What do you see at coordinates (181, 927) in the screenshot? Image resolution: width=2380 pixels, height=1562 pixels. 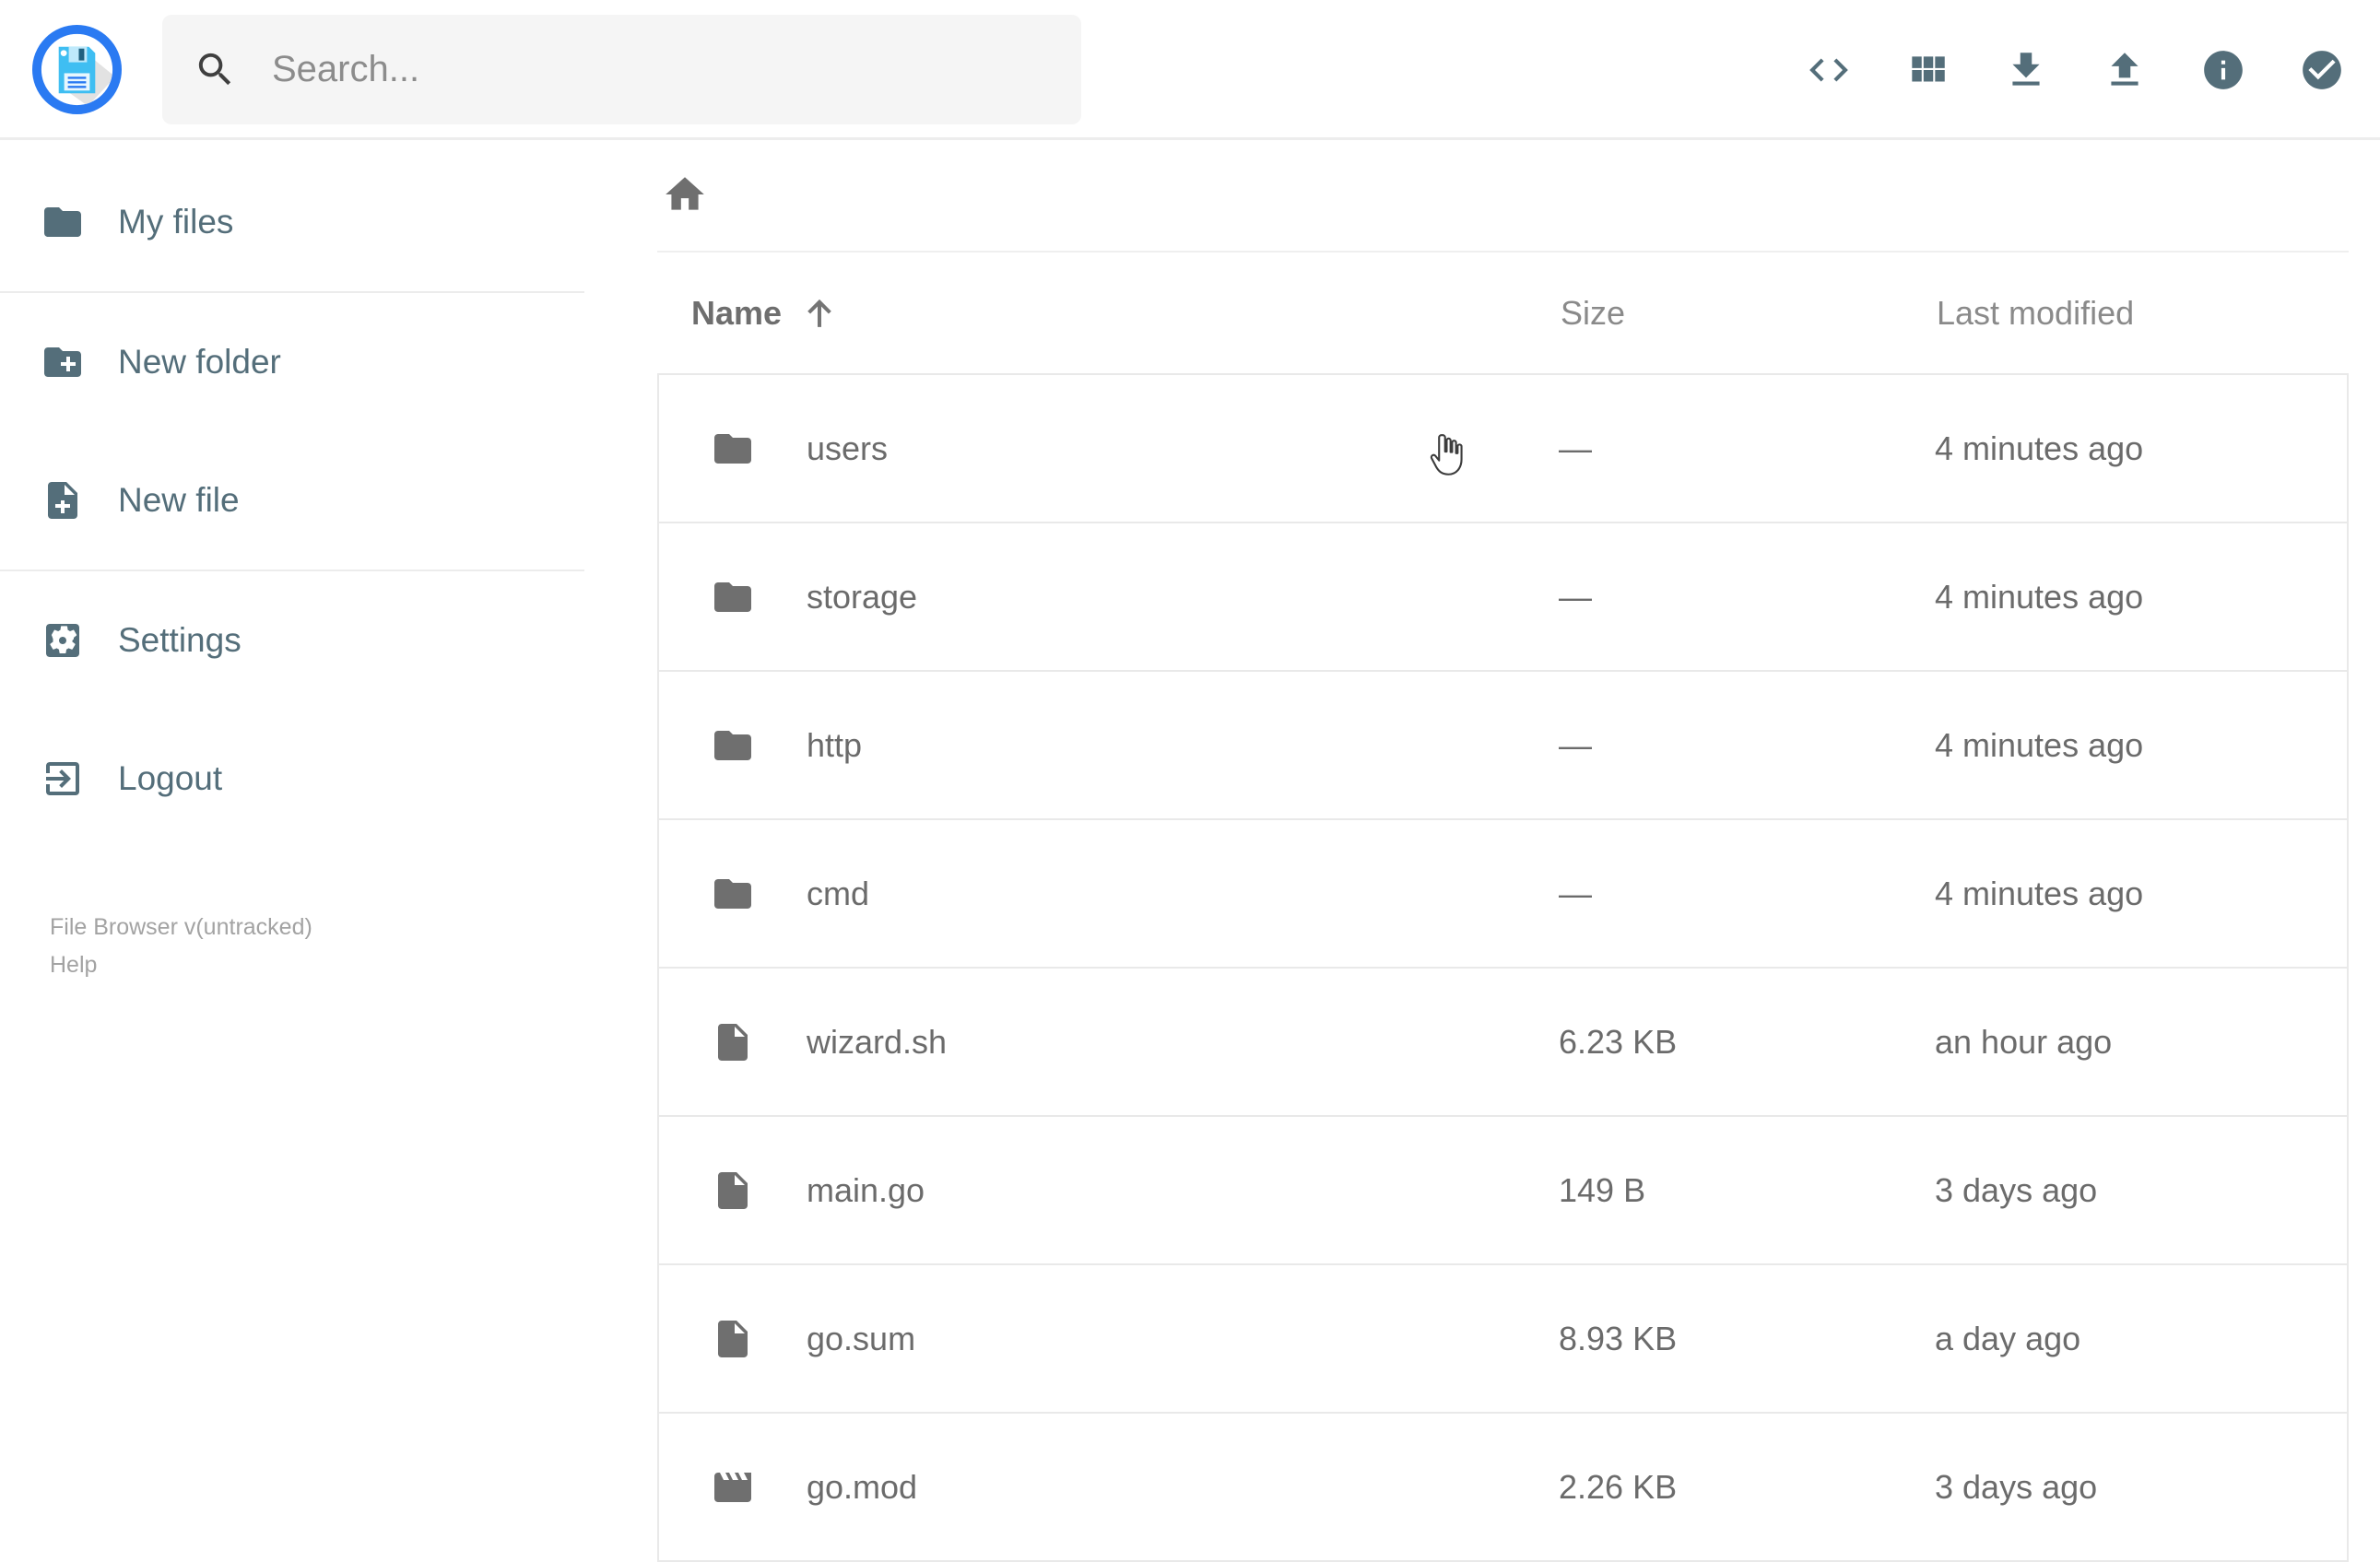 I see `version-text: File Browser v(untracked)` at bounding box center [181, 927].